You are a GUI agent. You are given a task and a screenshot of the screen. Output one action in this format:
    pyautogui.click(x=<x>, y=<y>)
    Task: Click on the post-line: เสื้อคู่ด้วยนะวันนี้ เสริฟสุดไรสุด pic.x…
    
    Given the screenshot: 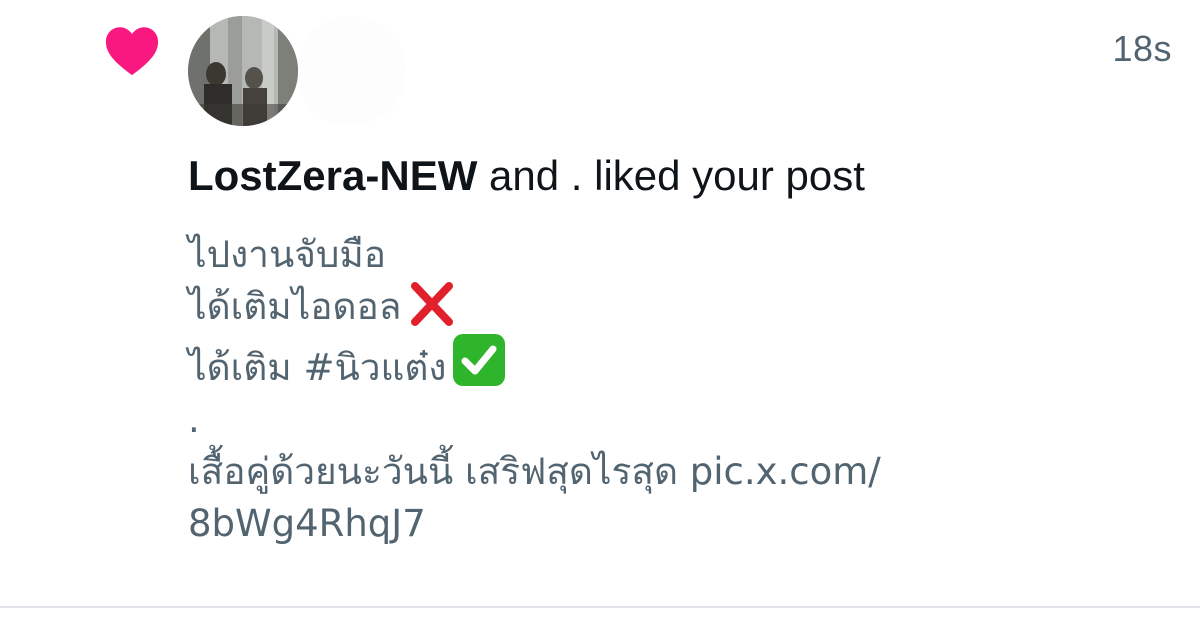 What is the action you would take?
    pyautogui.click(x=678, y=472)
    